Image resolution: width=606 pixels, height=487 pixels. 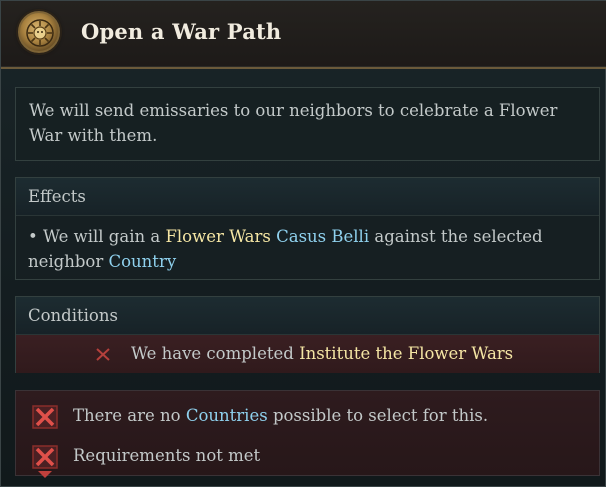 I want to click on casus-belli-link: Casus Belli, so click(x=322, y=236).